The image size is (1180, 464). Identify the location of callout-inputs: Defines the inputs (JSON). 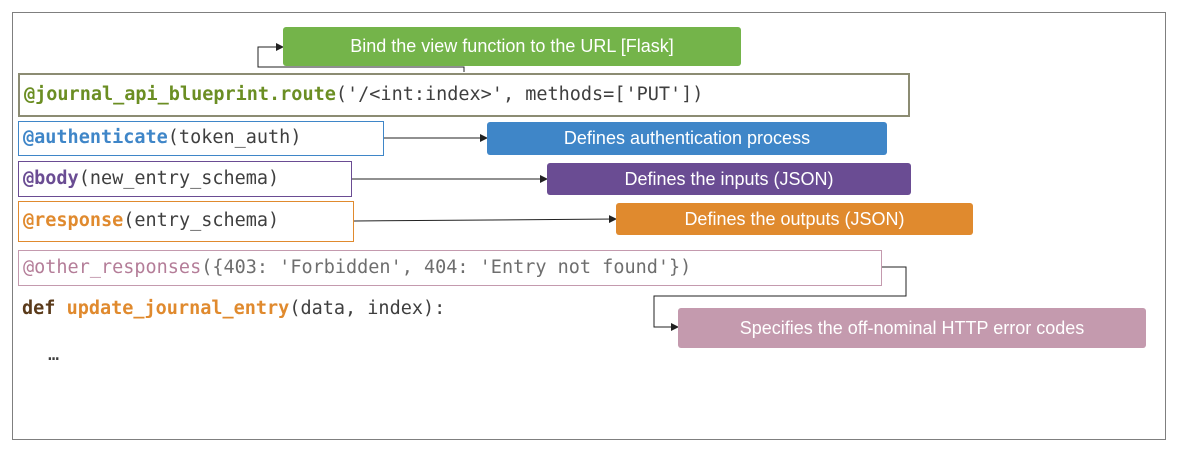
(729, 179).